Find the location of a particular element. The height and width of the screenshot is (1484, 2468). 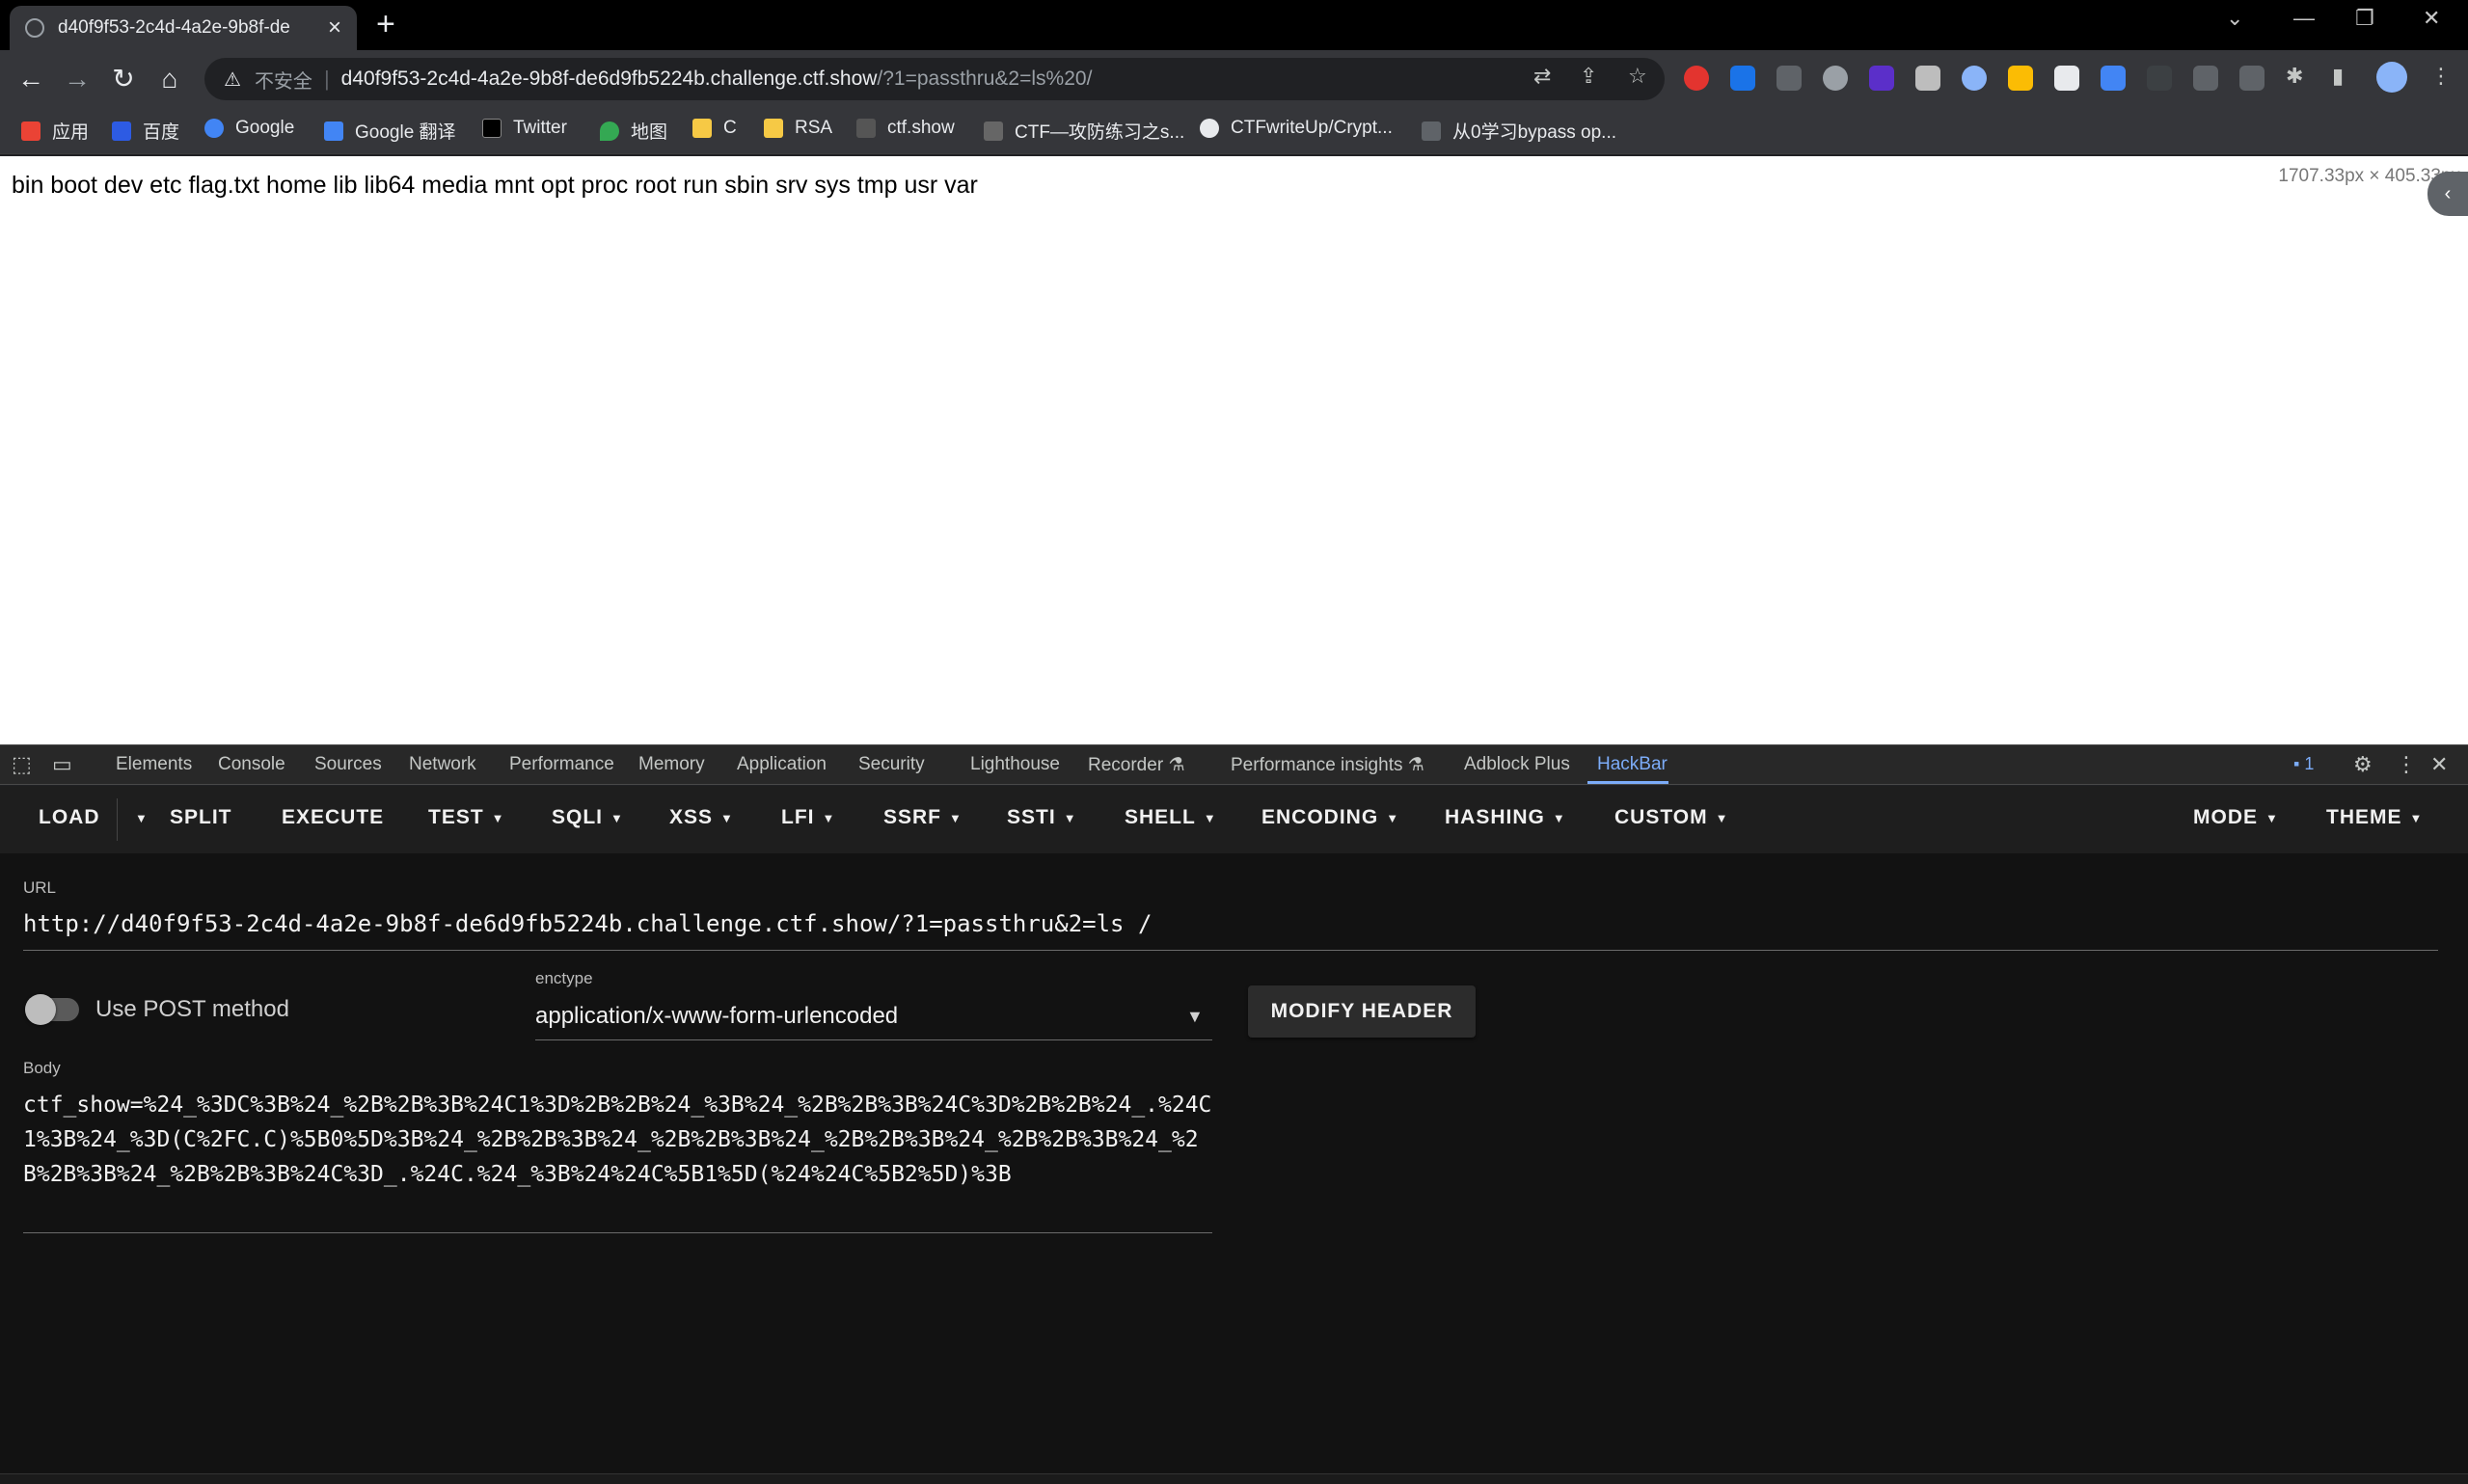

mode-menu: MODE ▼ is located at coordinates (2236, 817).